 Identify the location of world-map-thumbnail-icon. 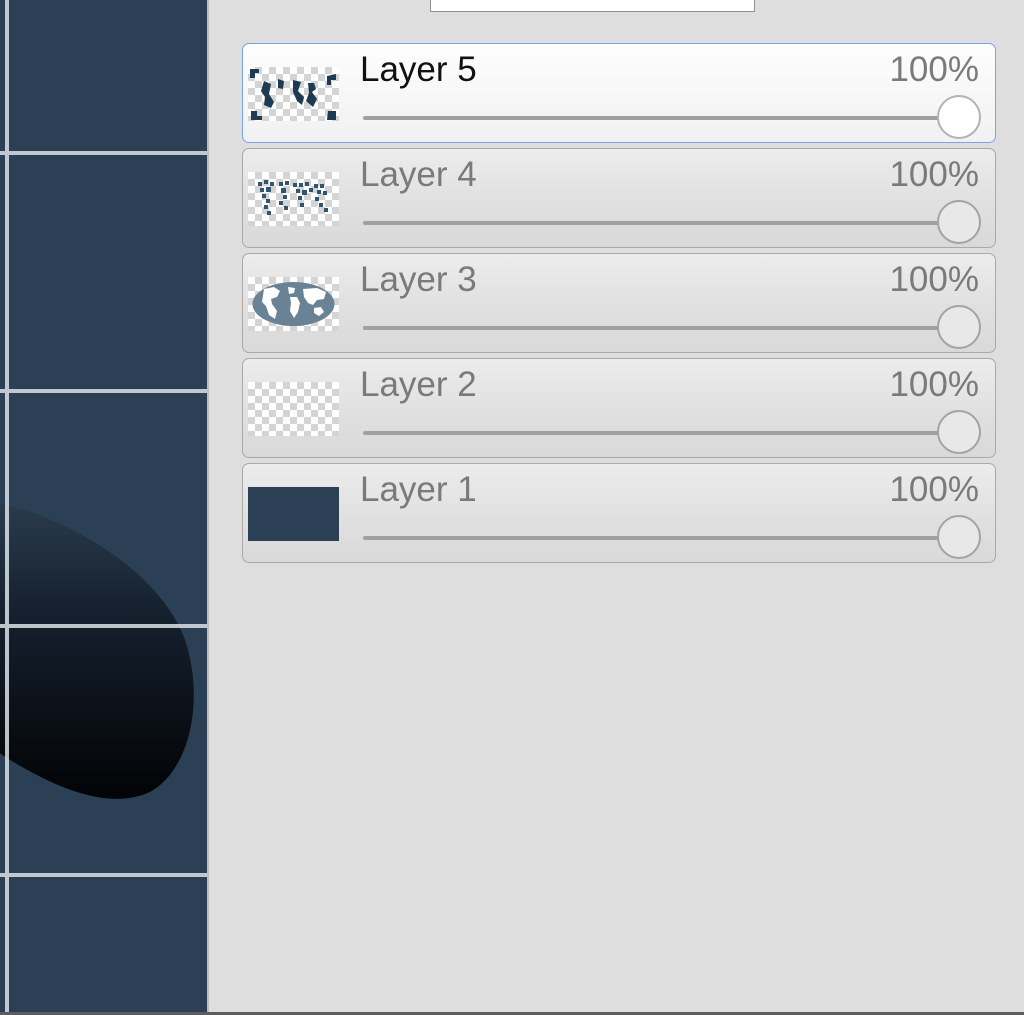
(293, 304).